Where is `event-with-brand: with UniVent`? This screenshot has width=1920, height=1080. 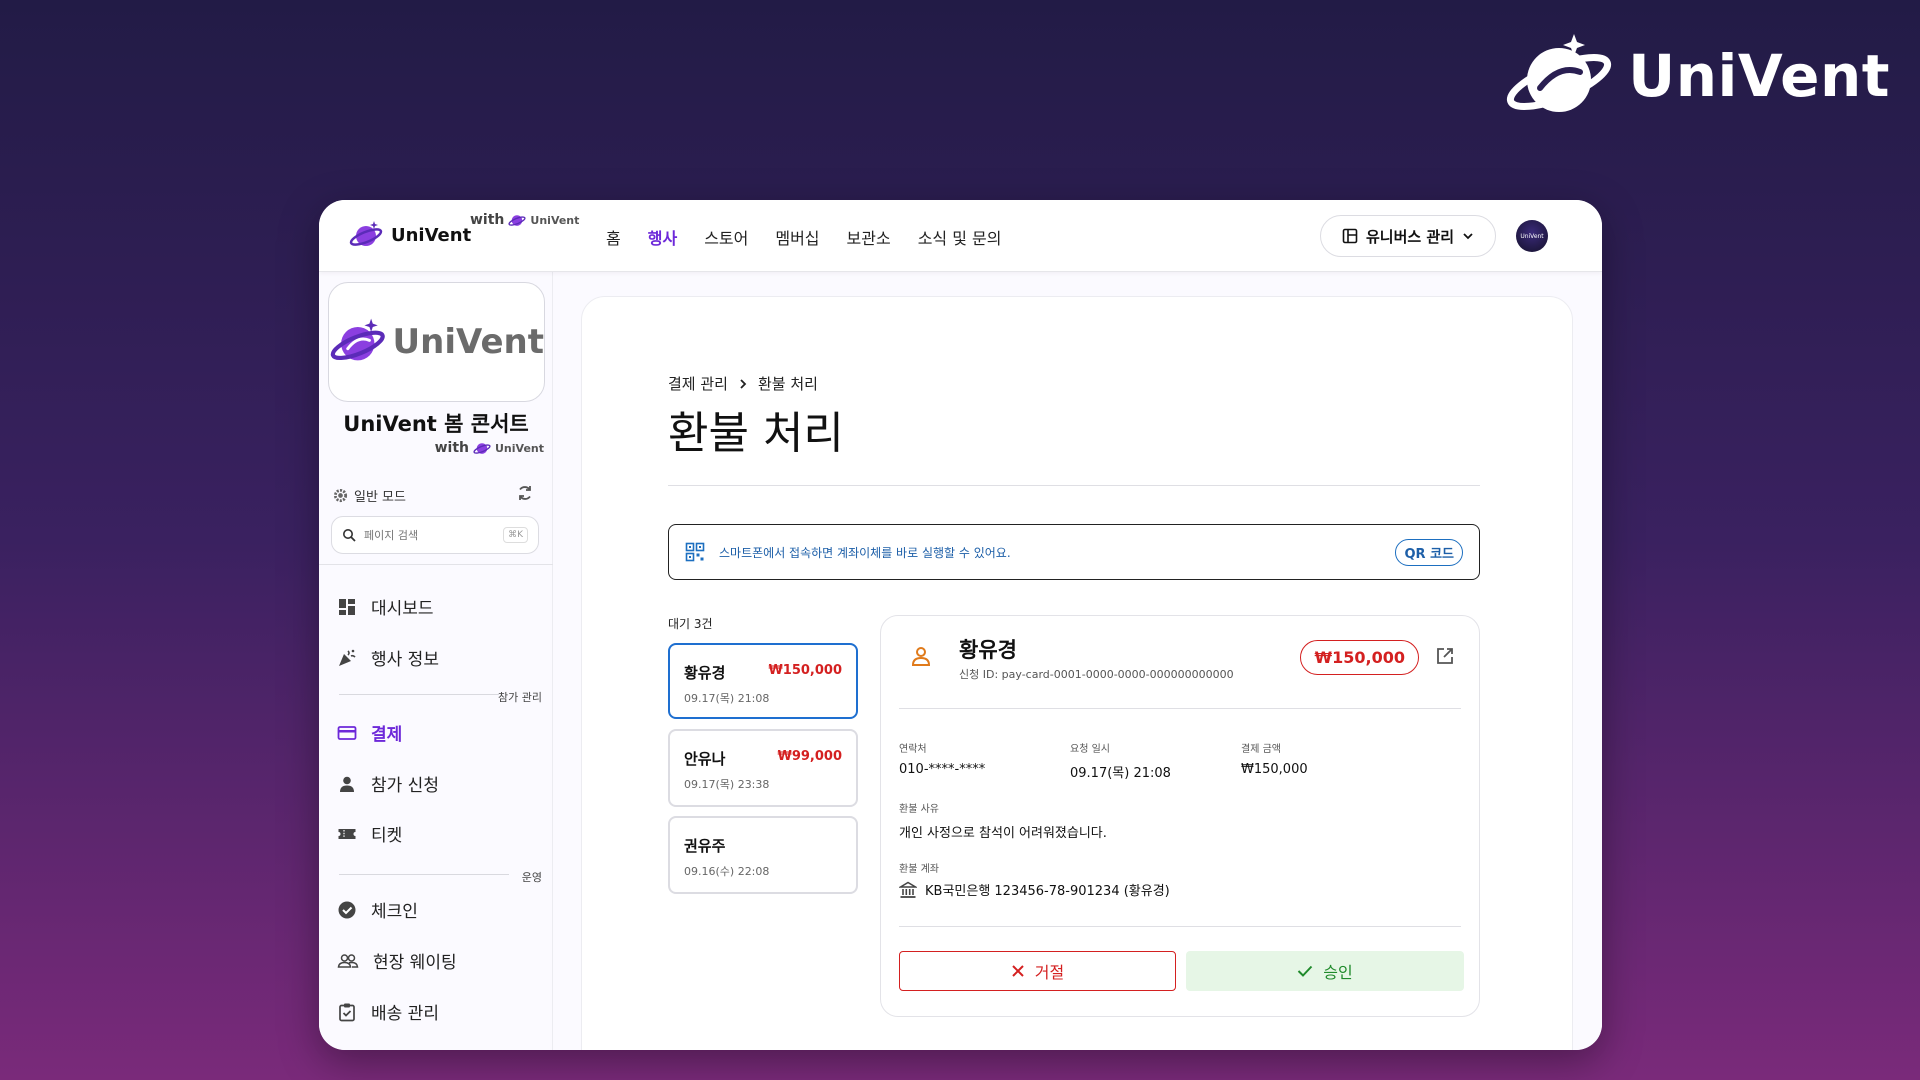
event-with-brand: with UniVent is located at coordinates (489, 448).